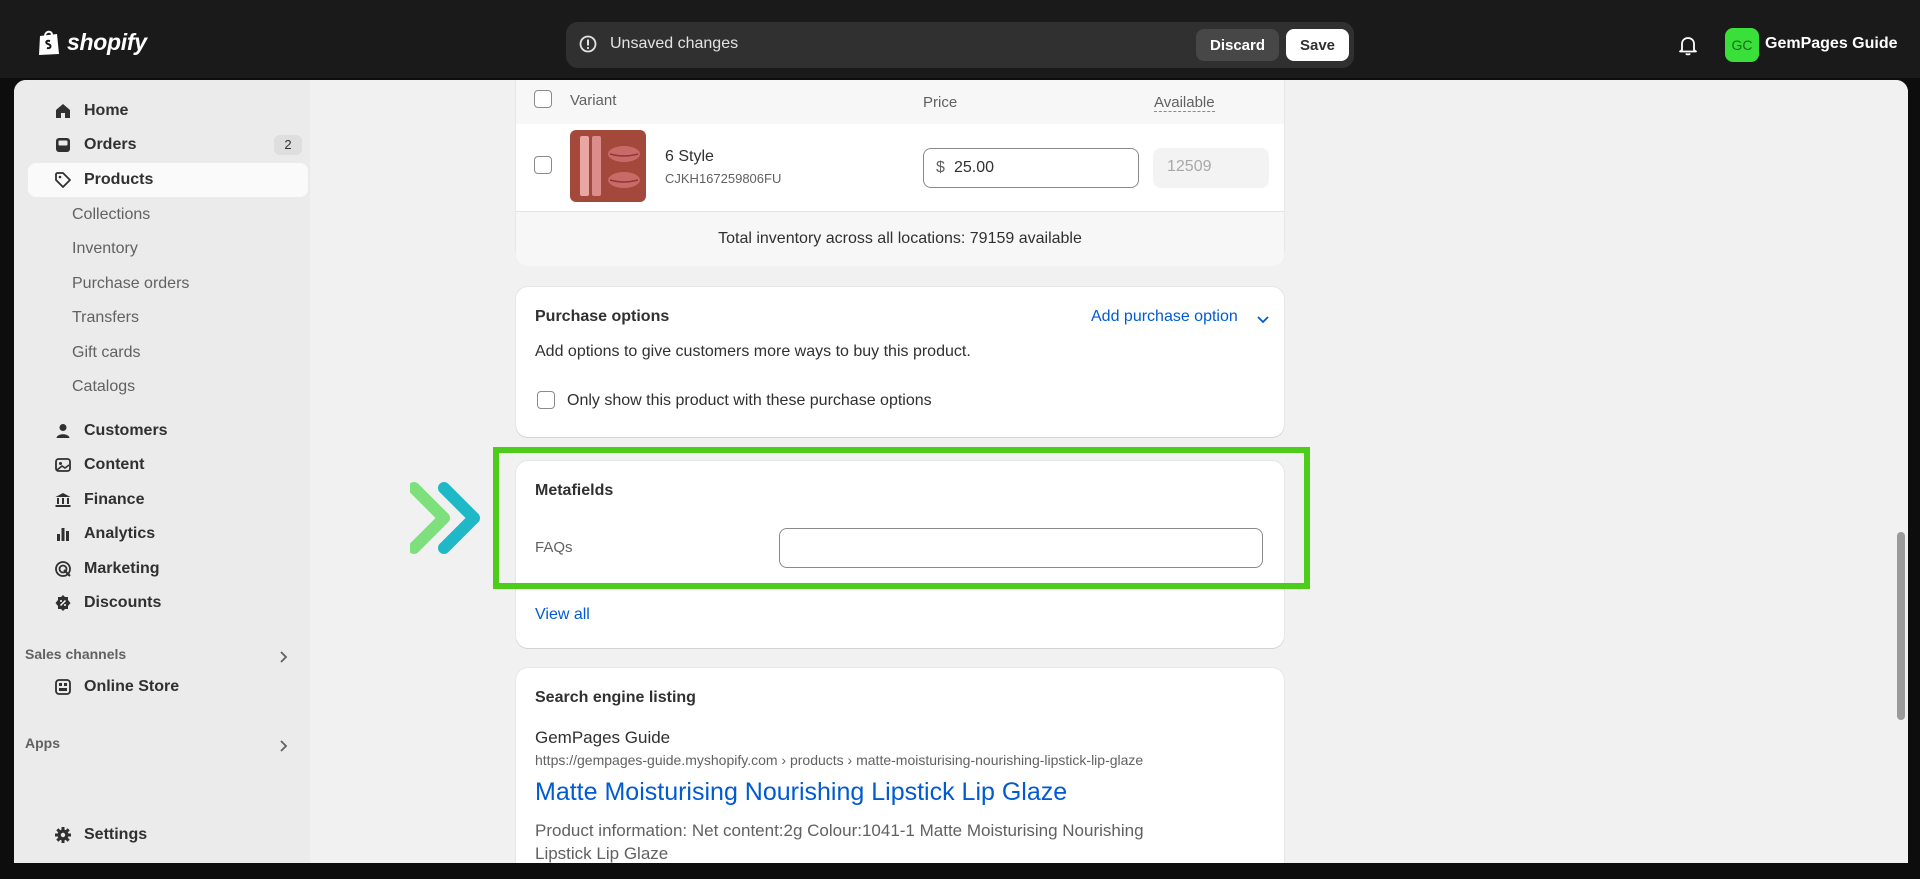 The height and width of the screenshot is (879, 1920). I want to click on save-button: Save, so click(1317, 45).